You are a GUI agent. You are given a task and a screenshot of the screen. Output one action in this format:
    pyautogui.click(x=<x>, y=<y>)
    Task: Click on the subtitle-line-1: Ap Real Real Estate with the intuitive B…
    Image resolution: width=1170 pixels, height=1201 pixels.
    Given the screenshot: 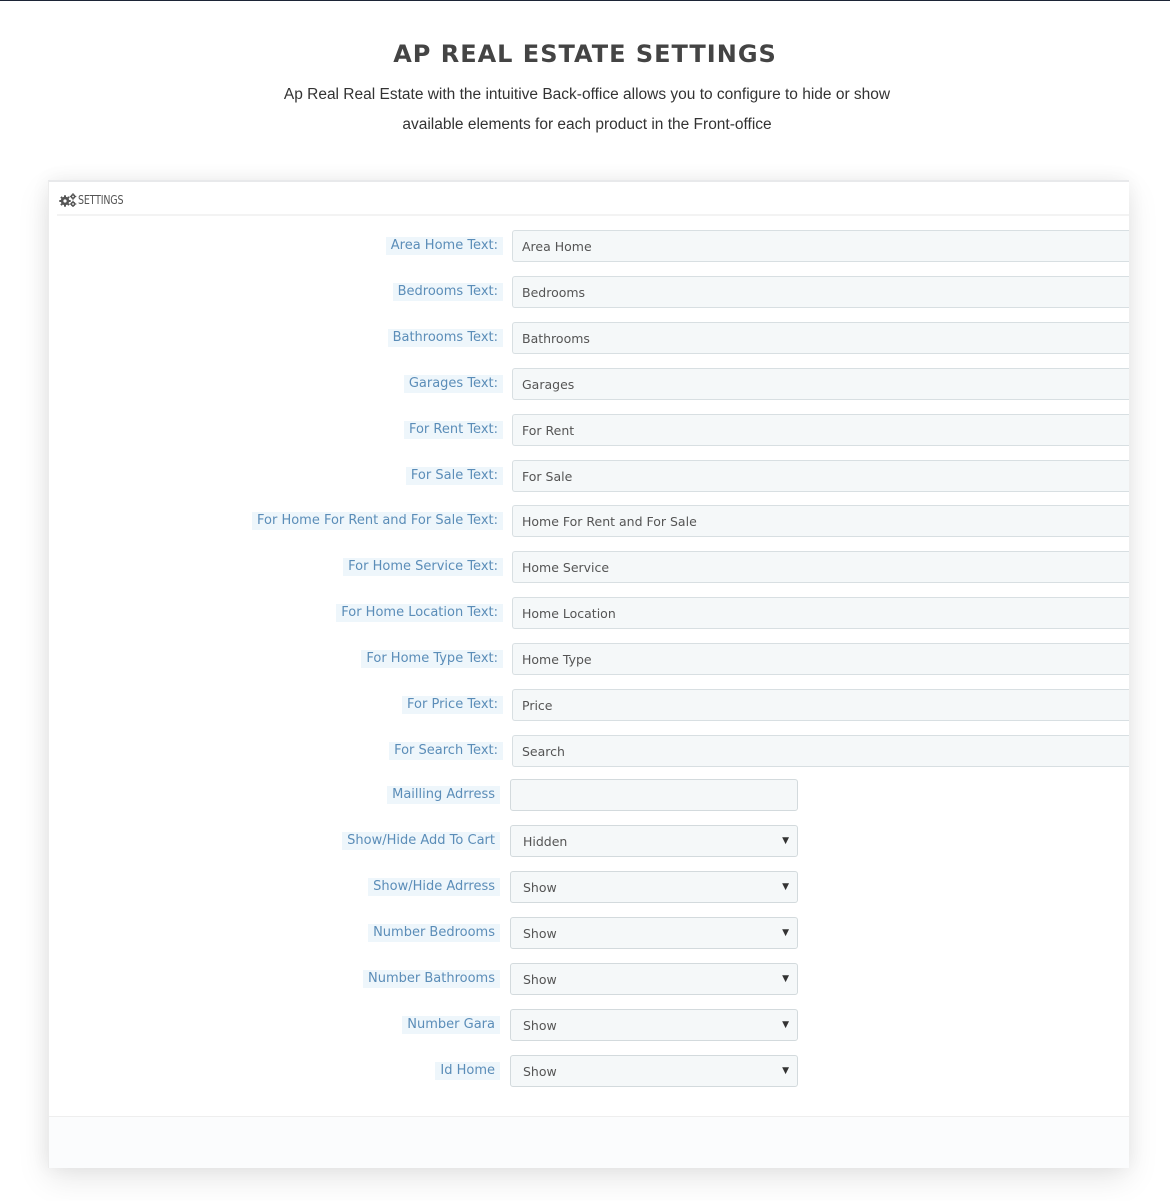 What is the action you would take?
    pyautogui.click(x=587, y=94)
    